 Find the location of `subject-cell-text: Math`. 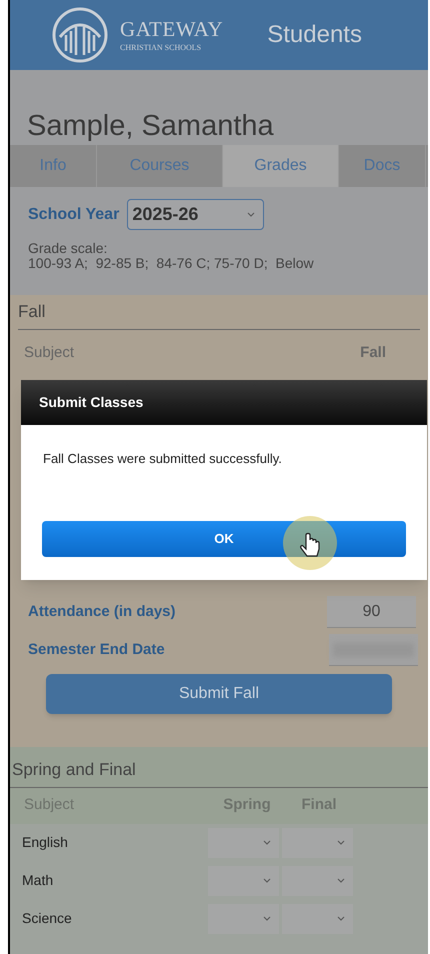

subject-cell-text: Math is located at coordinates (38, 880).